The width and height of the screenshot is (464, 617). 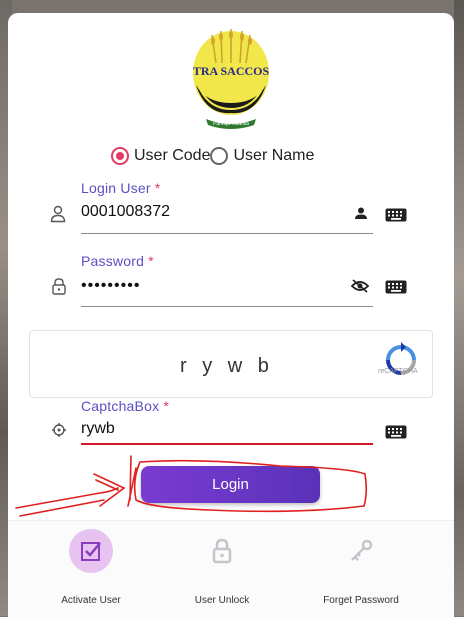 What do you see at coordinates (58, 214) in the screenshot?
I see `person-outline-icon` at bounding box center [58, 214].